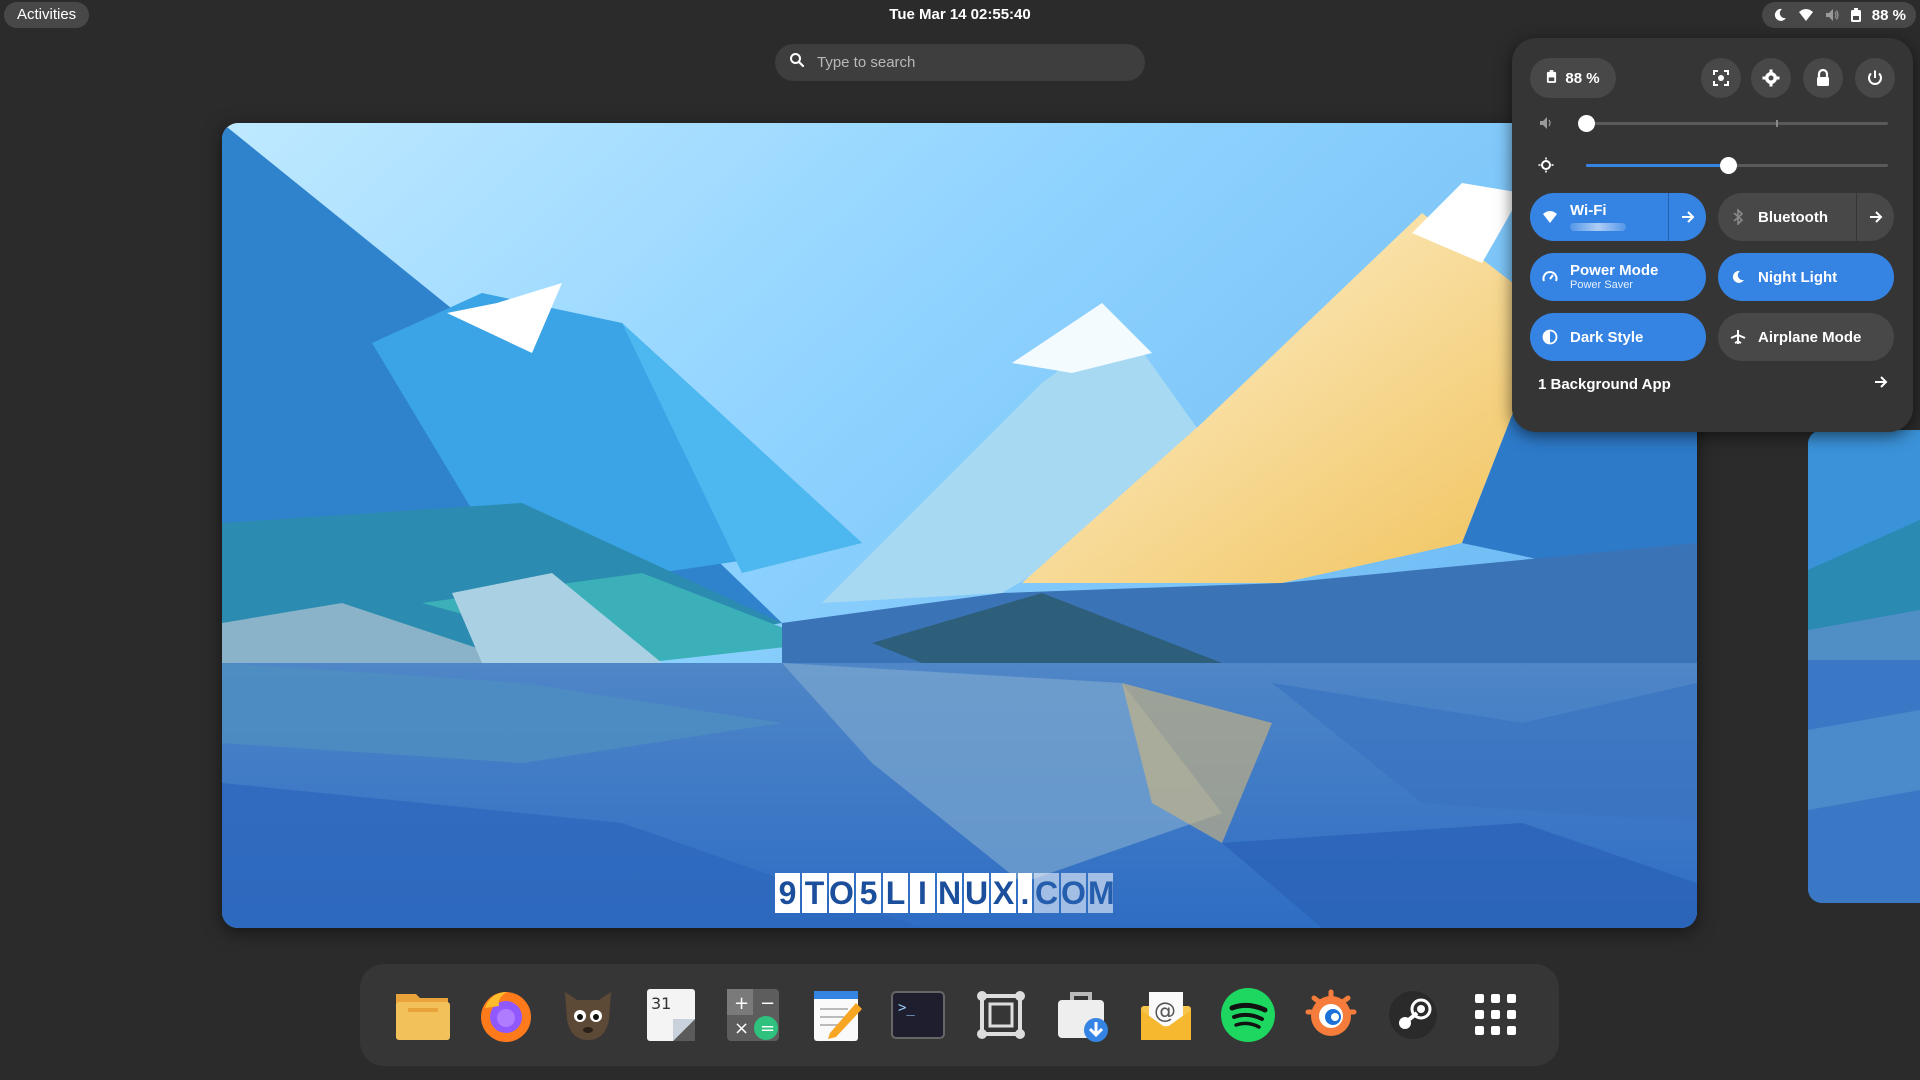  I want to click on background-apps-row: 1 Background App, so click(1713, 384).